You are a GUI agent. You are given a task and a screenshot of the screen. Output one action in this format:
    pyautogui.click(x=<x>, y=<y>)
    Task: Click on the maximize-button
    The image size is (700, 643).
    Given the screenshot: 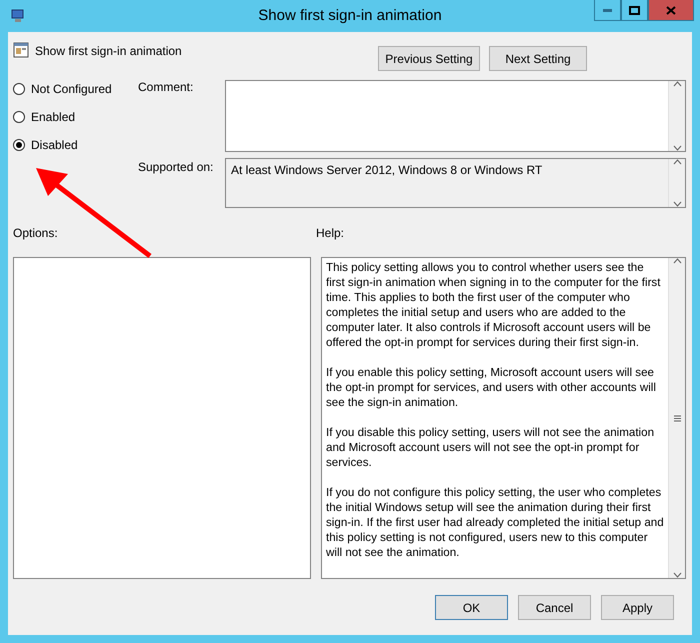 What is the action you would take?
    pyautogui.click(x=634, y=10)
    